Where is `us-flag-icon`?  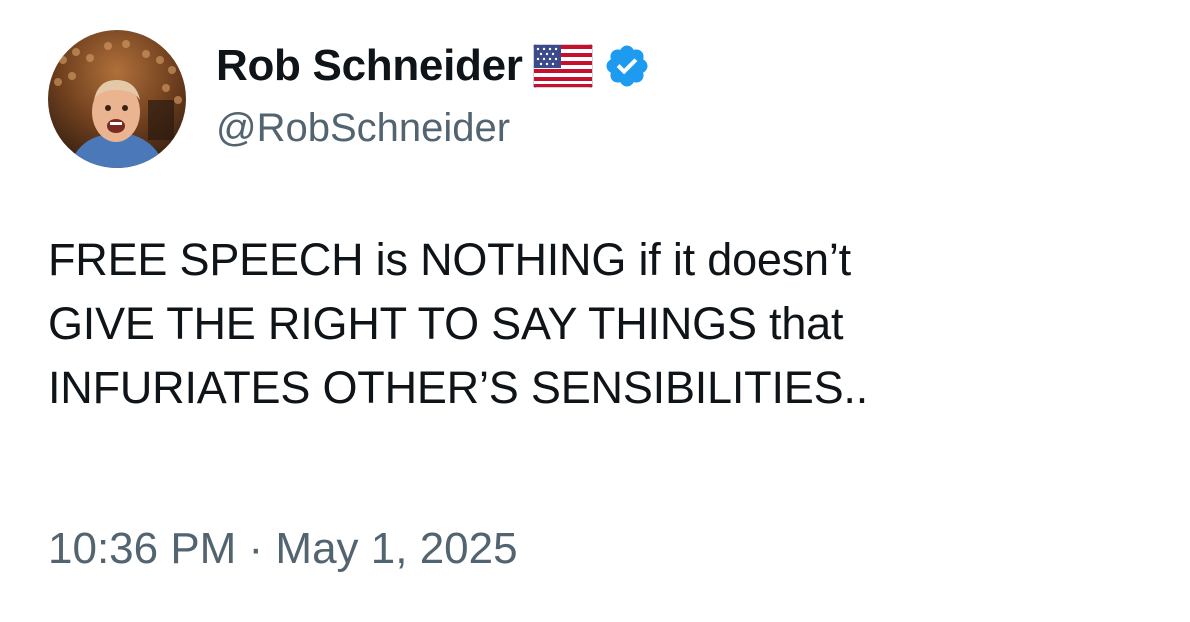
us-flag-icon is located at coordinates (562, 66).